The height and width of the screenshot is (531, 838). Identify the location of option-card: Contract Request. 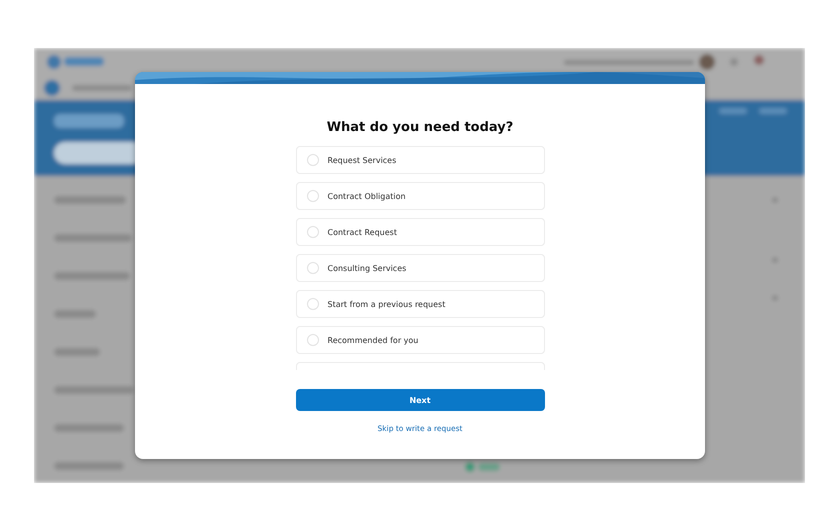
(420, 232).